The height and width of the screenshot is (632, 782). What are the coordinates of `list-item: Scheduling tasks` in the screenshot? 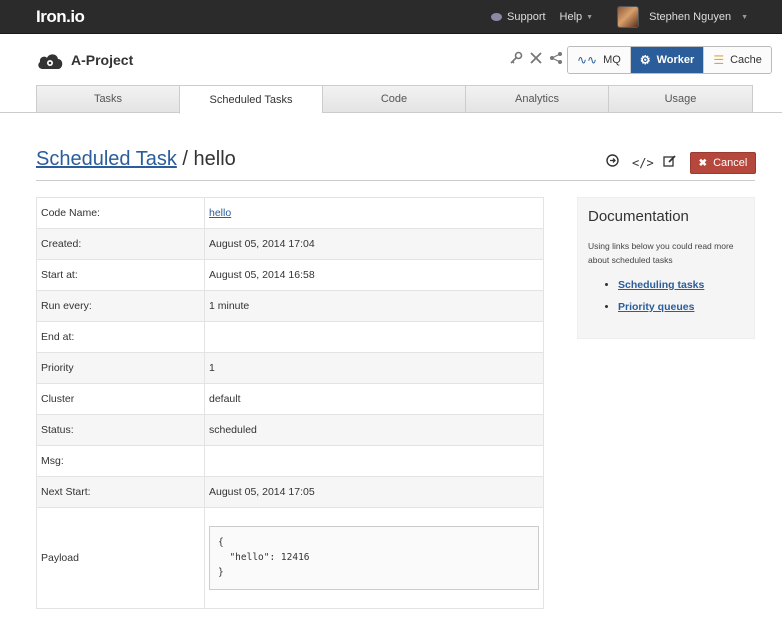 It's located at (681, 285).